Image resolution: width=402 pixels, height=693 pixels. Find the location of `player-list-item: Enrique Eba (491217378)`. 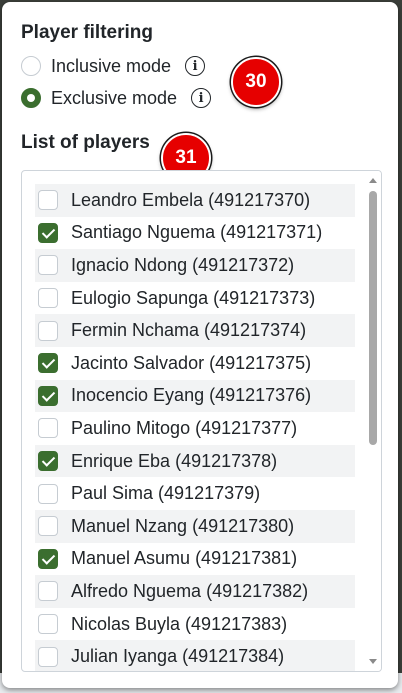

player-list-item: Enrique Eba (491217378) is located at coordinates (195, 461).